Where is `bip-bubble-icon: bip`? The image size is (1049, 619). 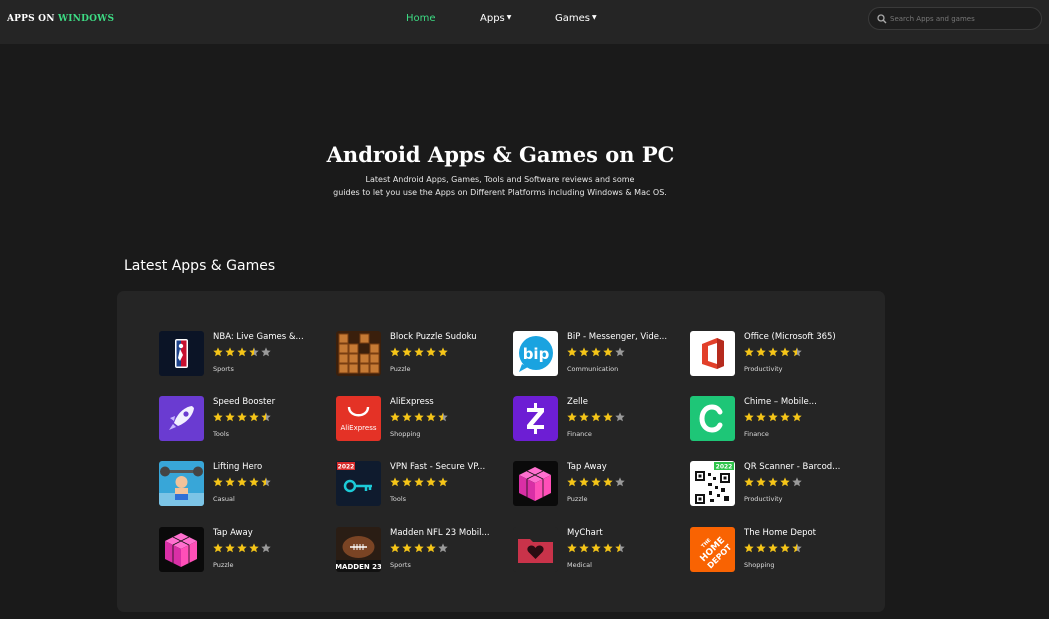 bip-bubble-icon: bip is located at coordinates (535, 353).